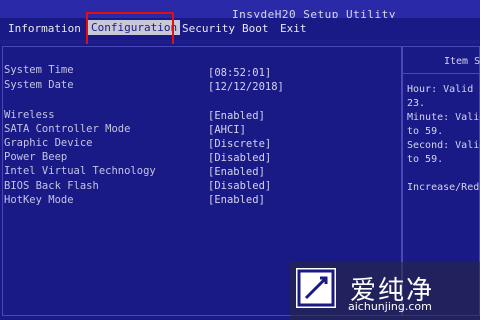  I want to click on setting-value-hotkey-mode: [Enabled], so click(236, 200).